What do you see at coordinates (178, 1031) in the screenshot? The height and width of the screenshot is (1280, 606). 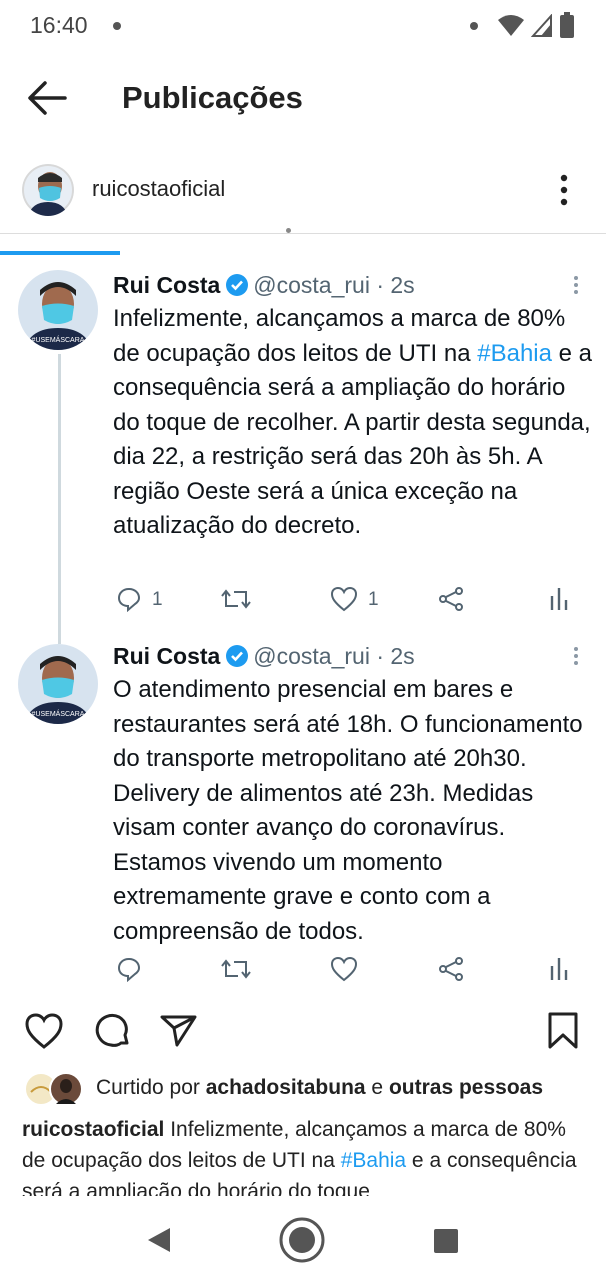 I see `send-icon` at bounding box center [178, 1031].